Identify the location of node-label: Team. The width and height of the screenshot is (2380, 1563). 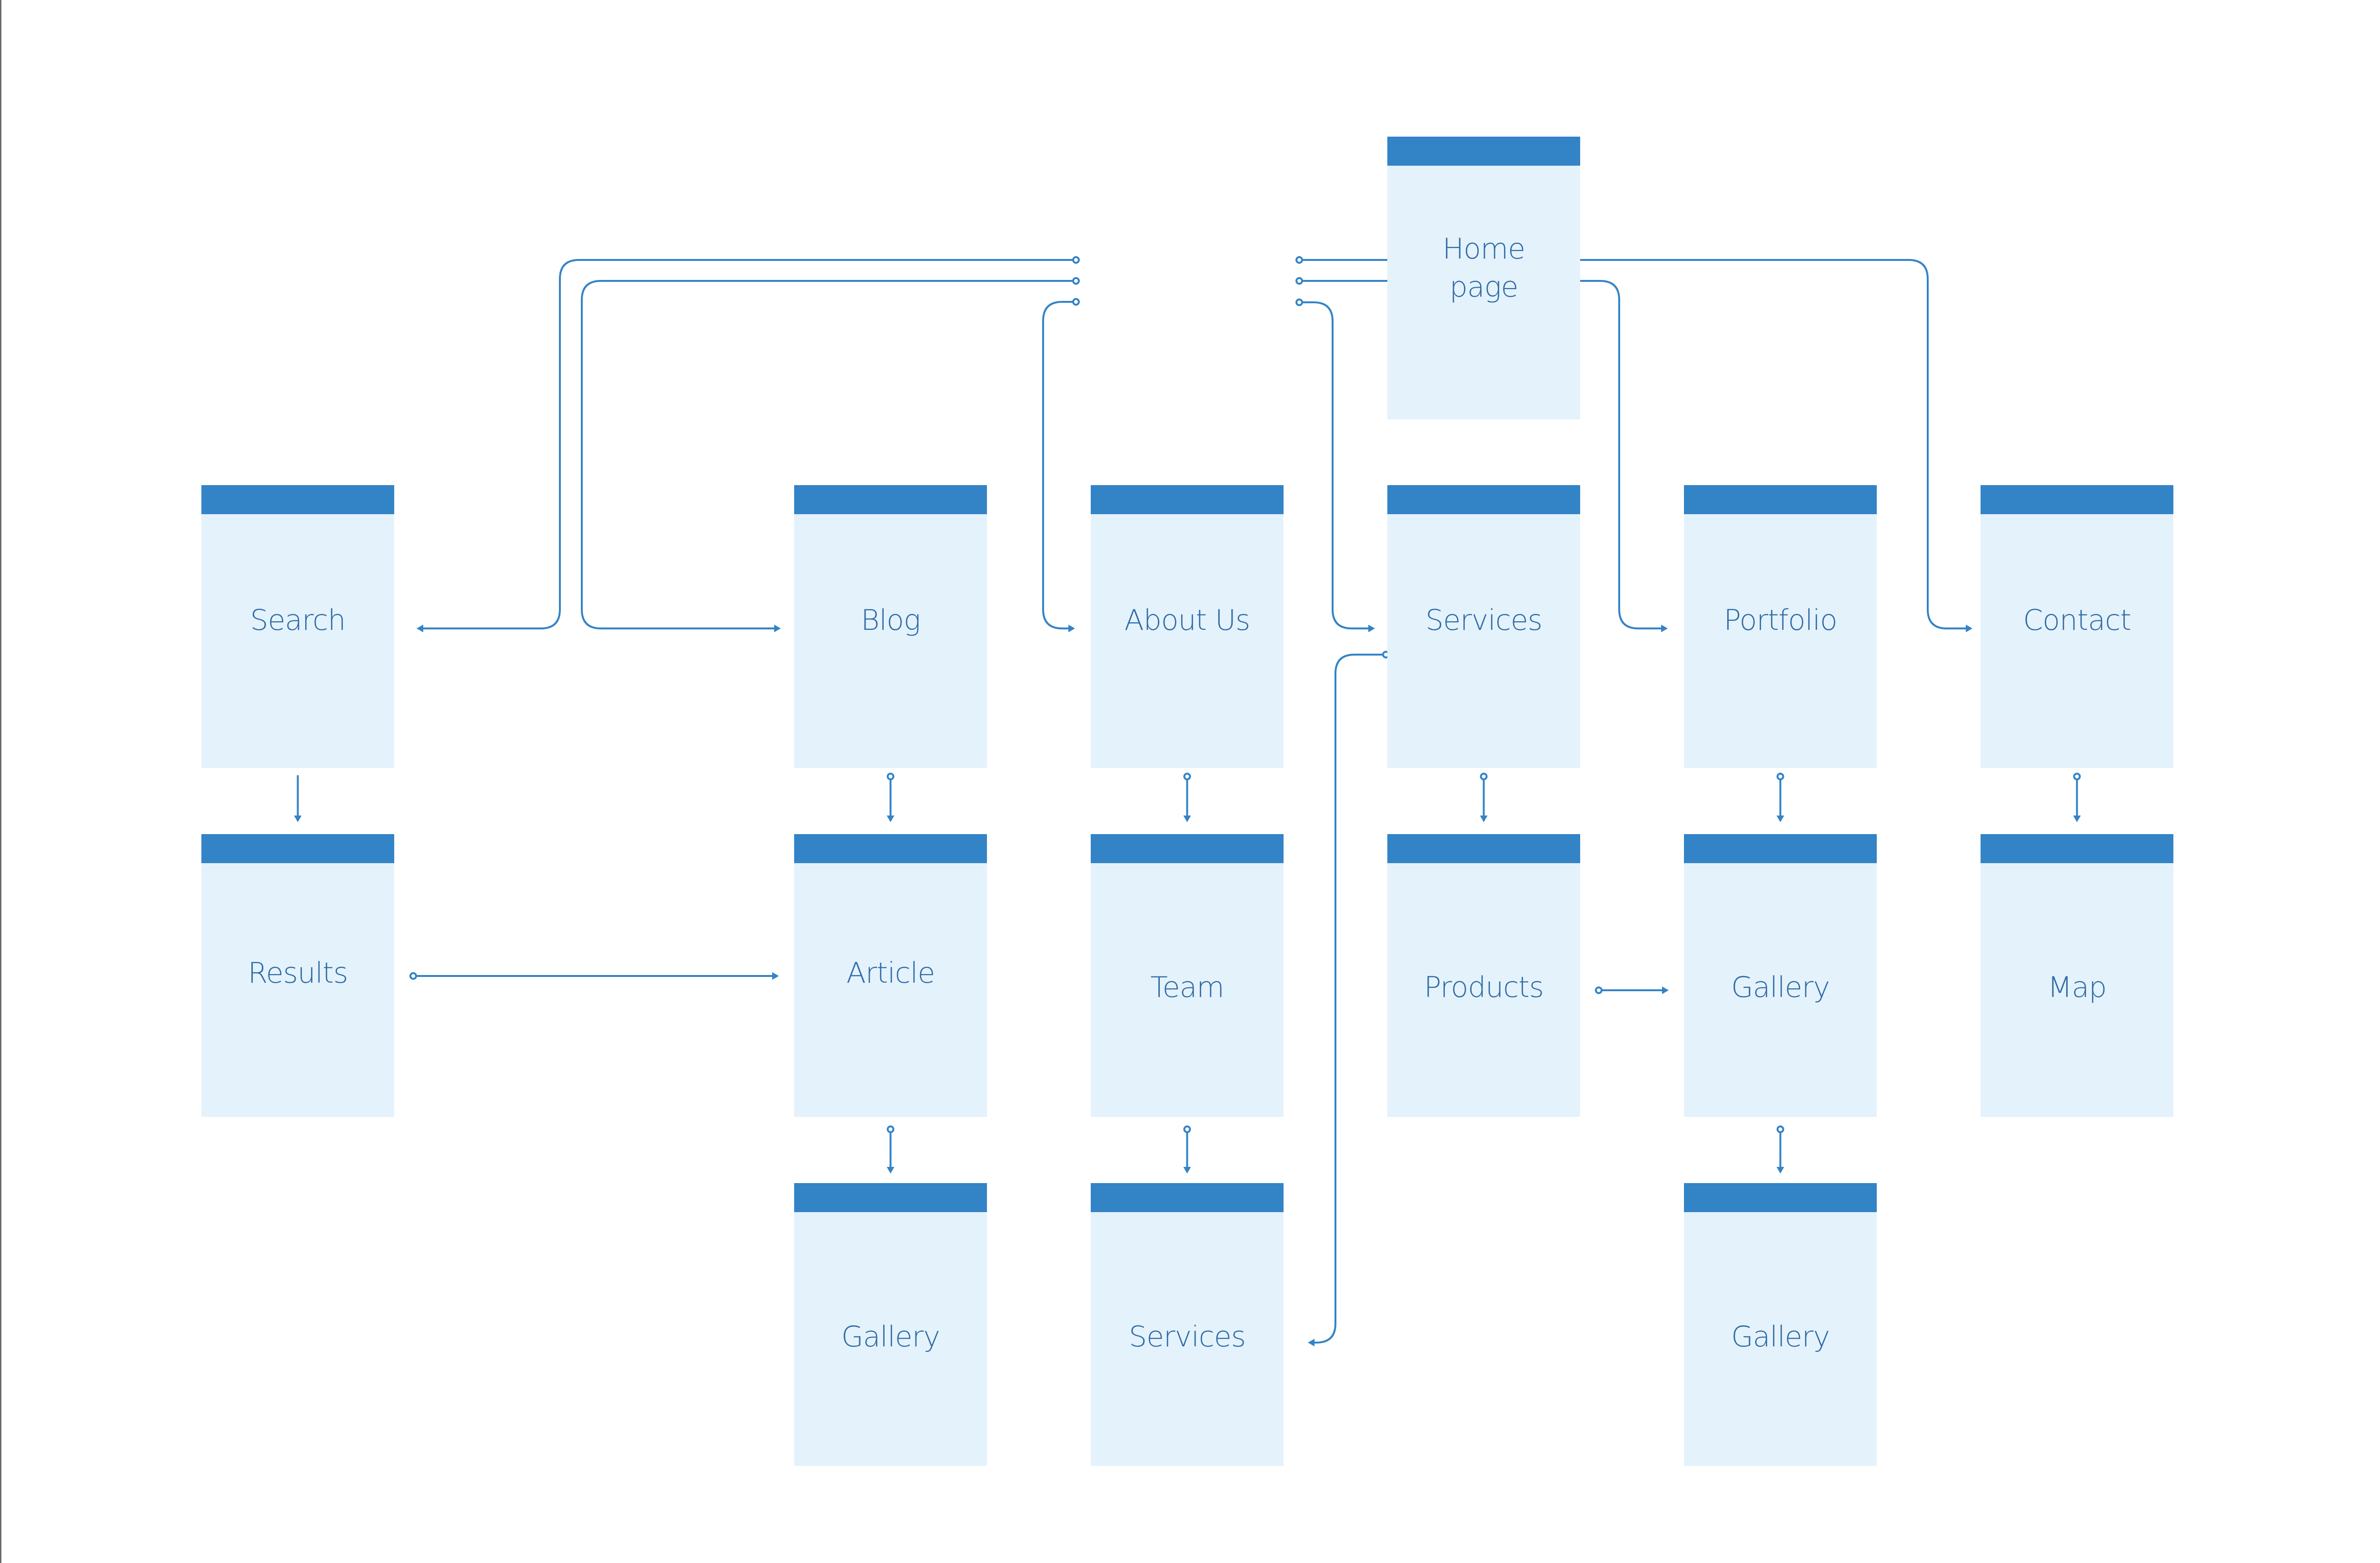
(1188, 987).